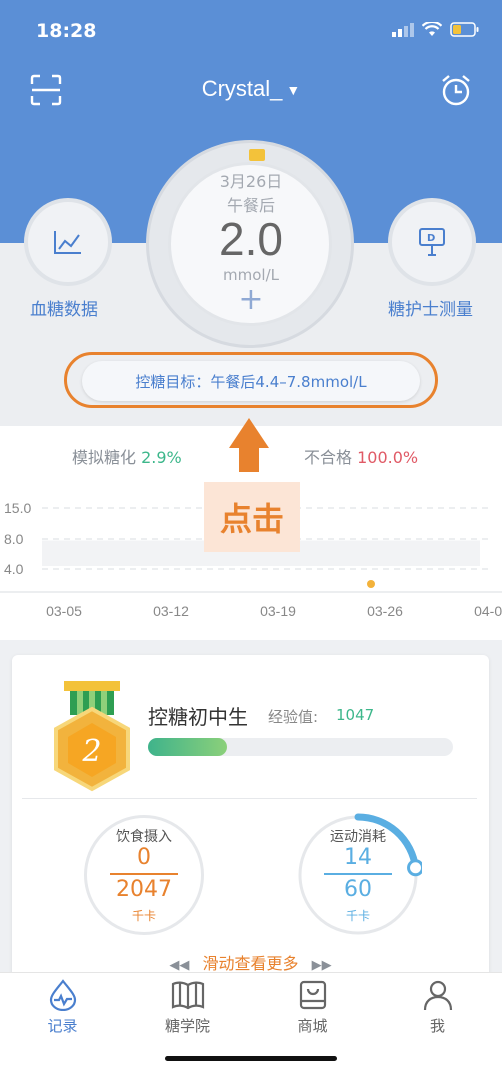  What do you see at coordinates (144, 874) in the screenshot?
I see `diet-intake-divider` at bounding box center [144, 874].